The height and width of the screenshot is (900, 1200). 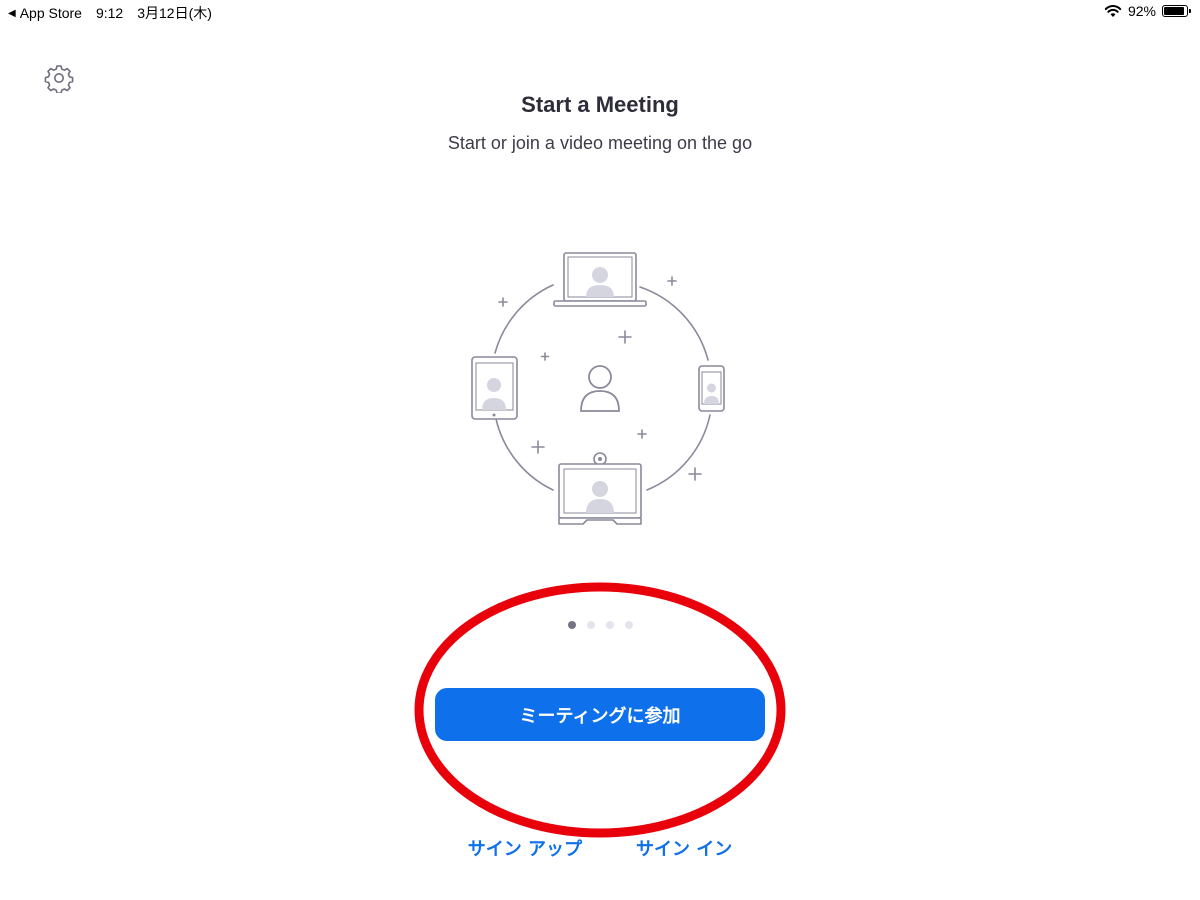 What do you see at coordinates (1113, 11) in the screenshot?
I see `wifi-icon` at bounding box center [1113, 11].